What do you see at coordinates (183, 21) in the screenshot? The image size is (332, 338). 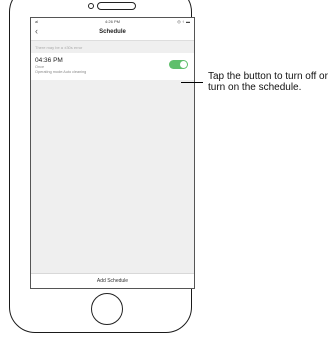 I see `status-icons: ◎ ♀ ▬` at bounding box center [183, 21].